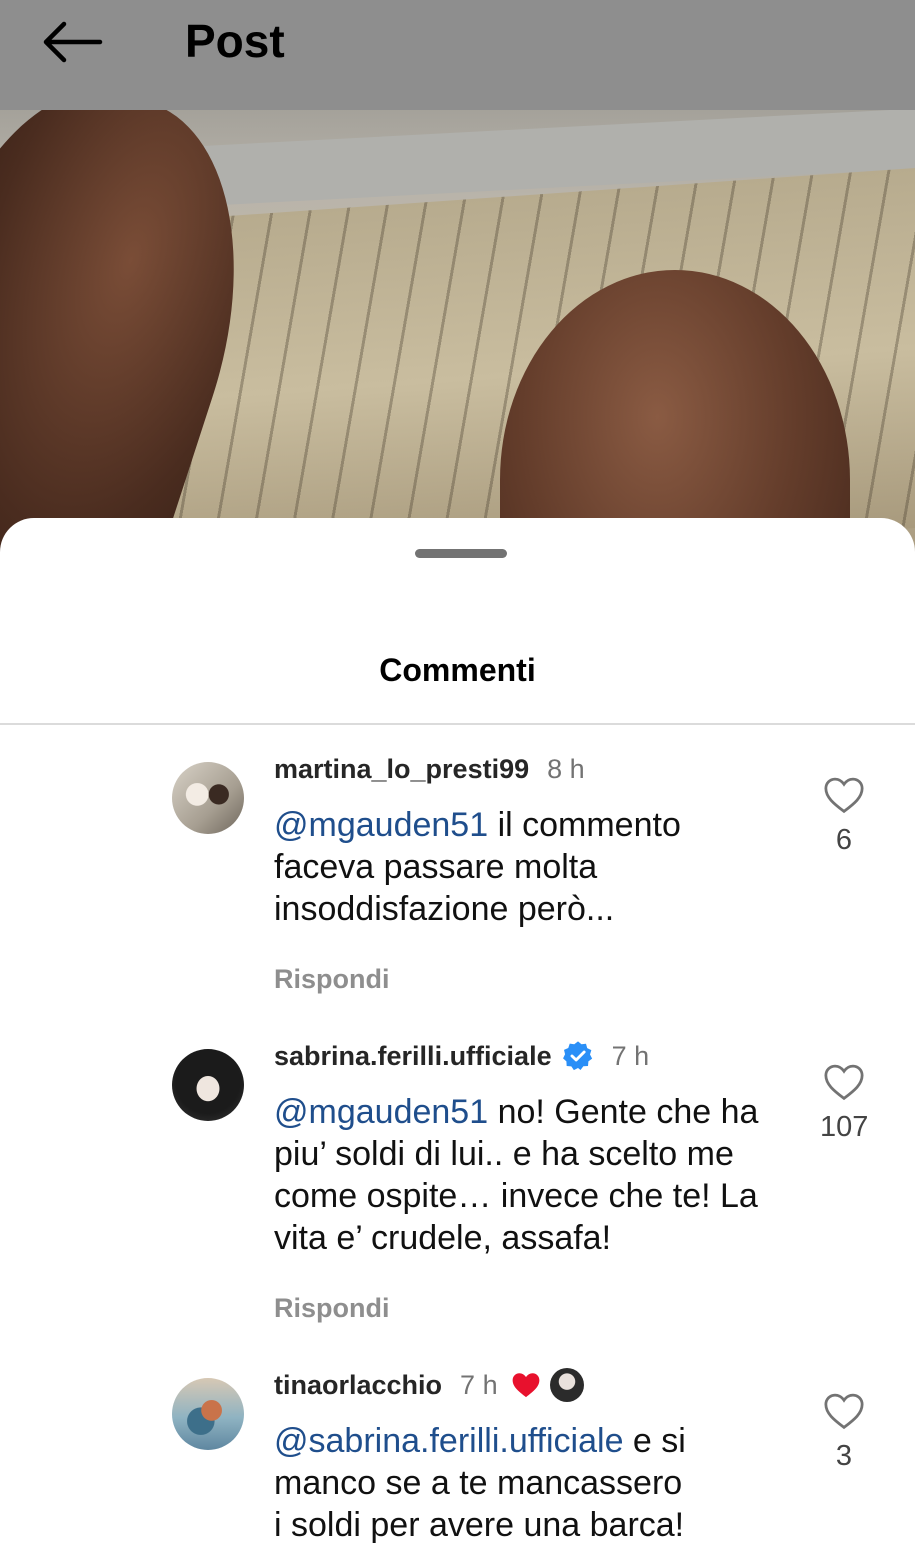  I want to click on like-count: 6, so click(844, 840).